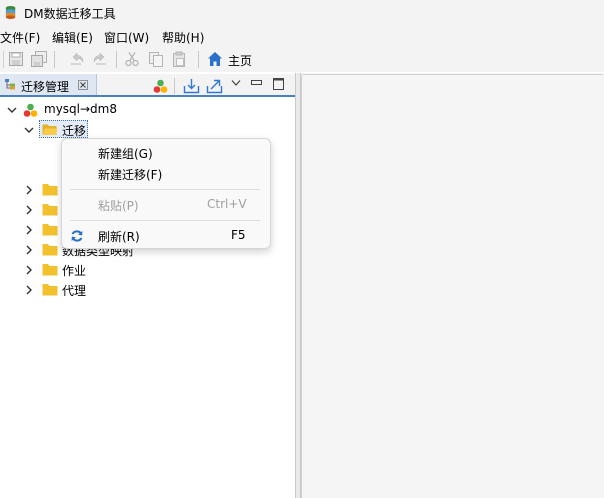  Describe the element at coordinates (145, 270) in the screenshot. I see `tree-item-jobs: 作业` at that location.